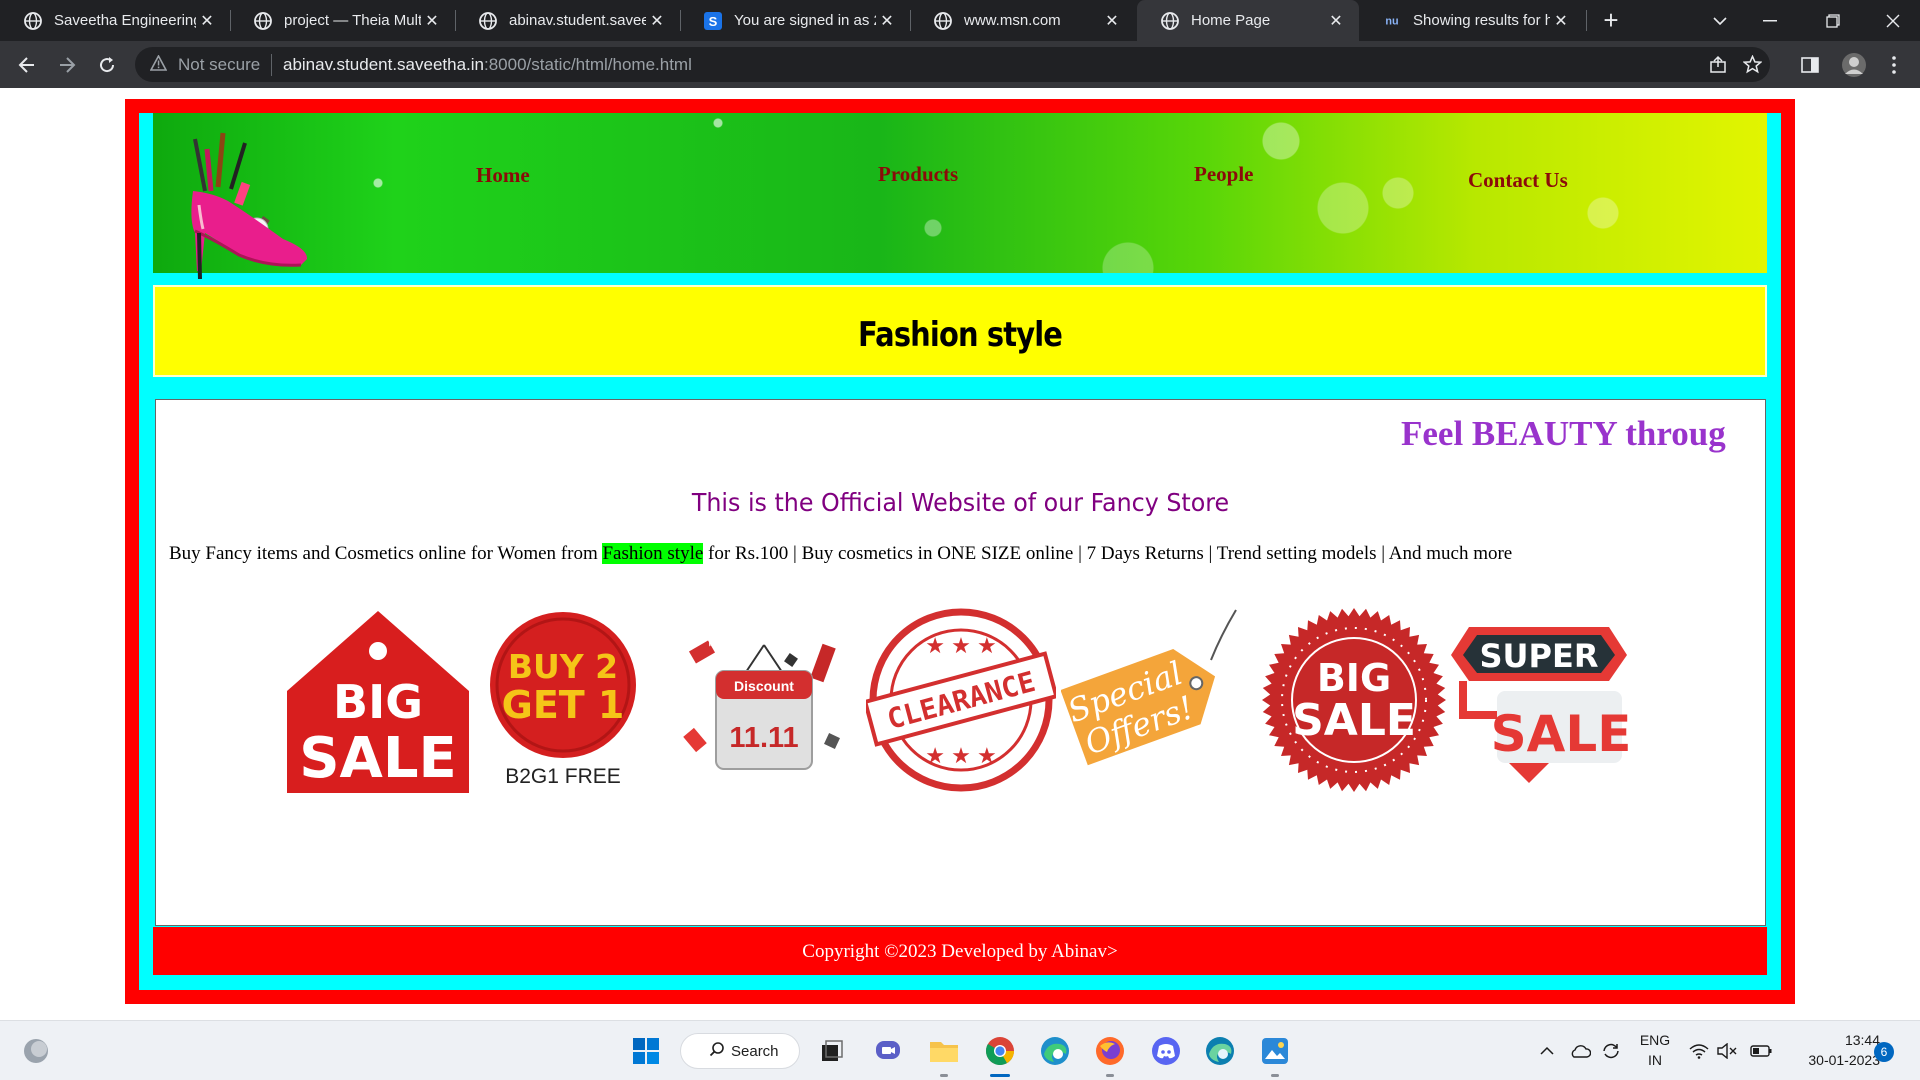  I want to click on badge-text: SUPER, so click(1539, 656).